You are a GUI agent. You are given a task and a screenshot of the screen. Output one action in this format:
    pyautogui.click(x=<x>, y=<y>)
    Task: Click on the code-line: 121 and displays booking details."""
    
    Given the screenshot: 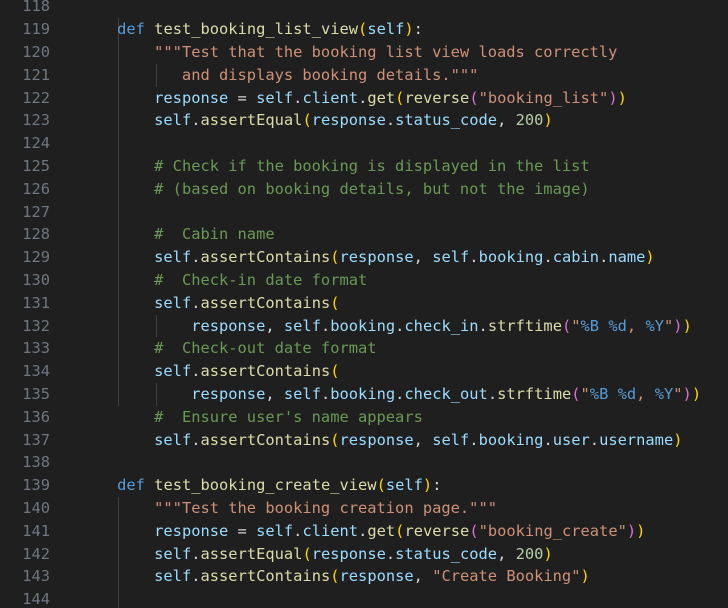 What is the action you would take?
    pyautogui.click(x=364, y=75)
    